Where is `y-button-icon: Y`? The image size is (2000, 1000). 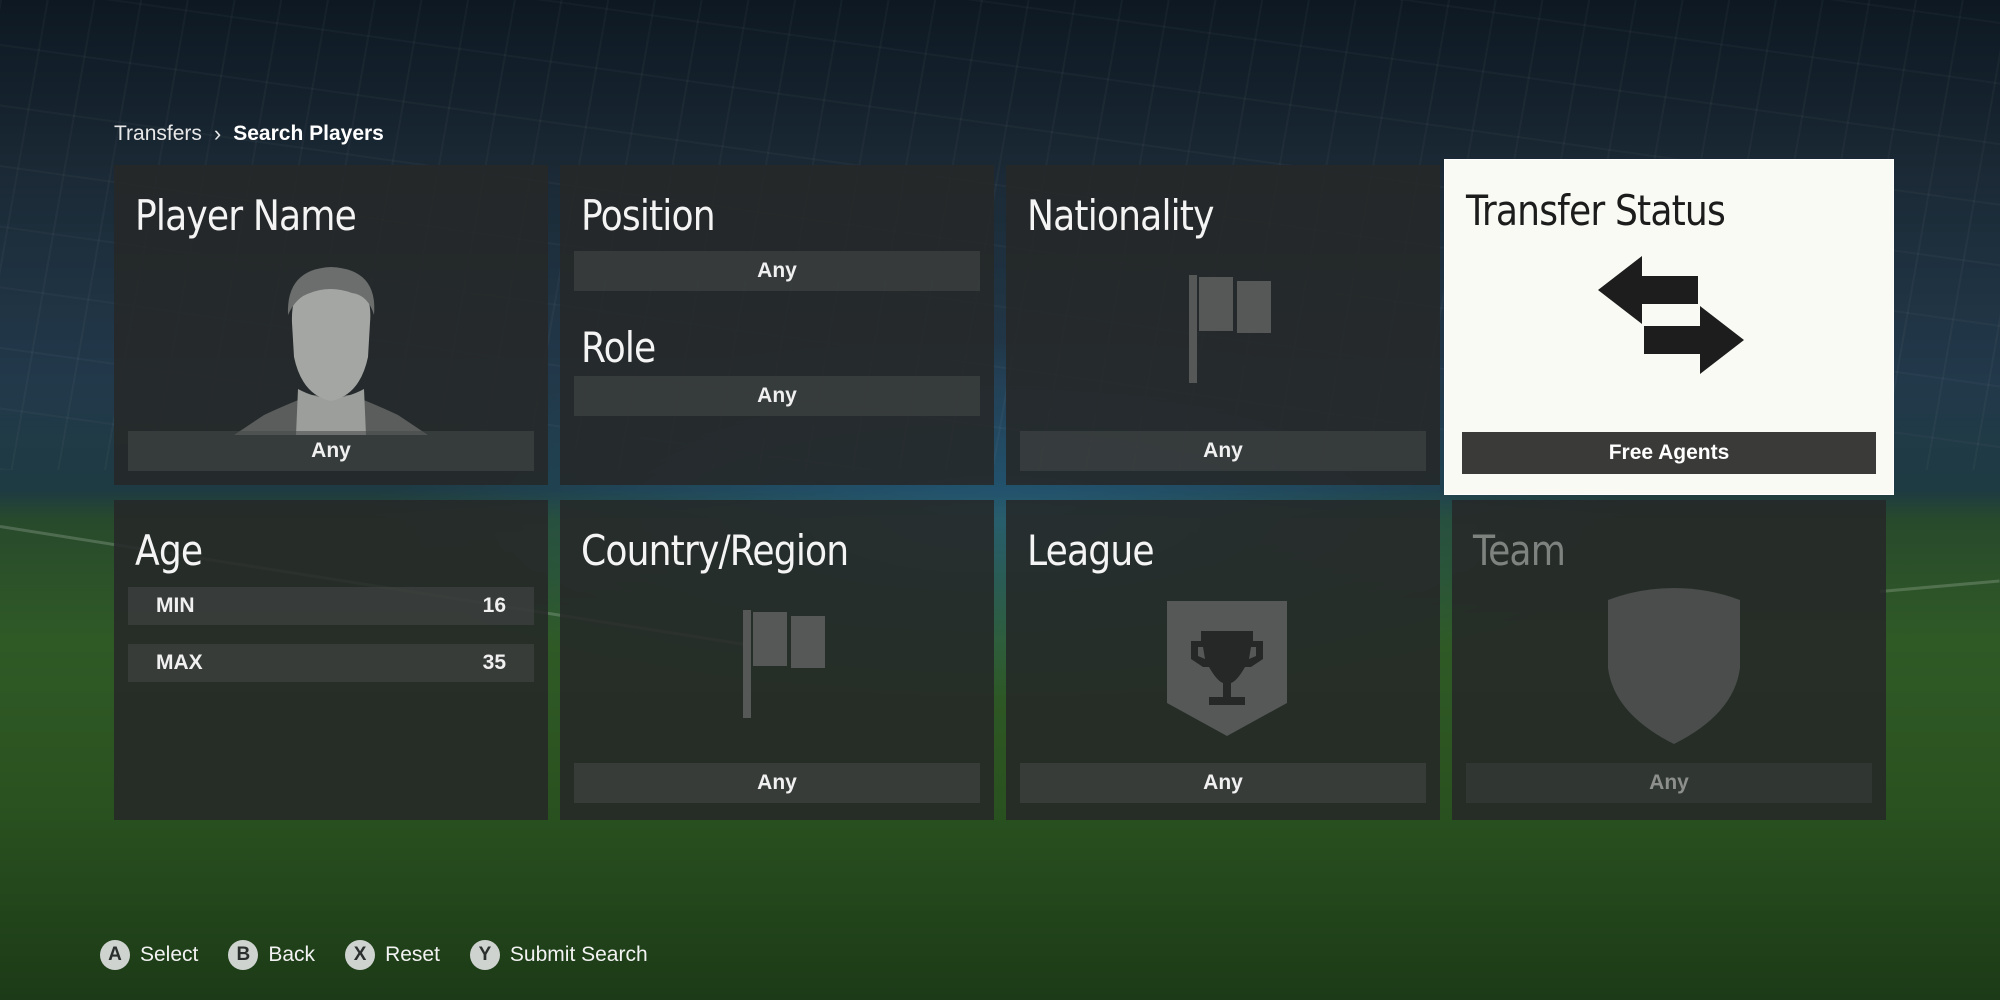 y-button-icon: Y is located at coordinates (484, 955).